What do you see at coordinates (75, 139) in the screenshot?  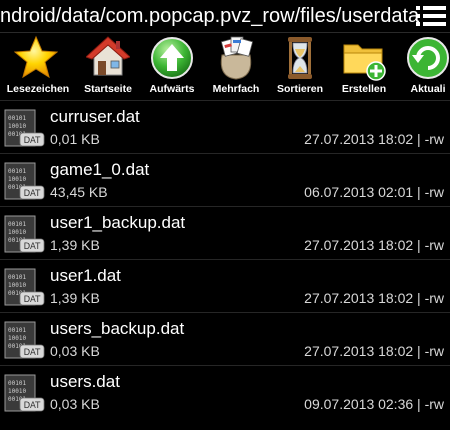 I see `file-size: 0,01 KB` at bounding box center [75, 139].